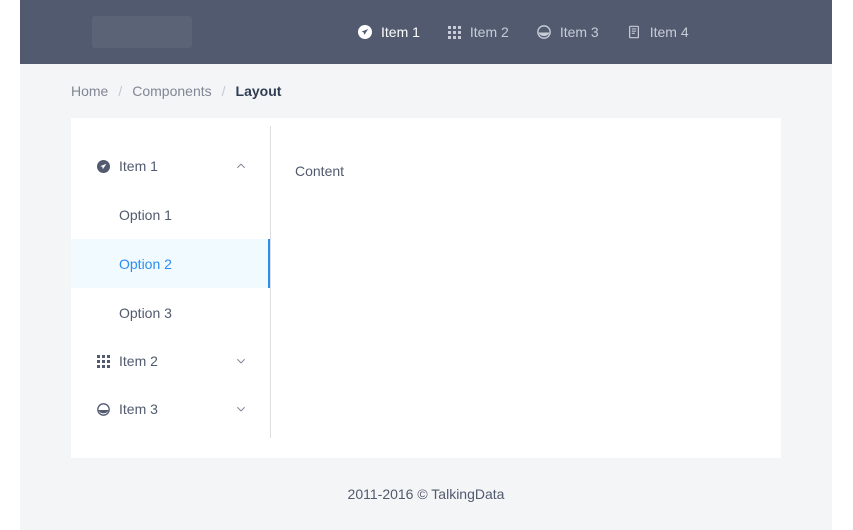  What do you see at coordinates (138, 166) in the screenshot?
I see `sidebar-group-label: Item 1` at bounding box center [138, 166].